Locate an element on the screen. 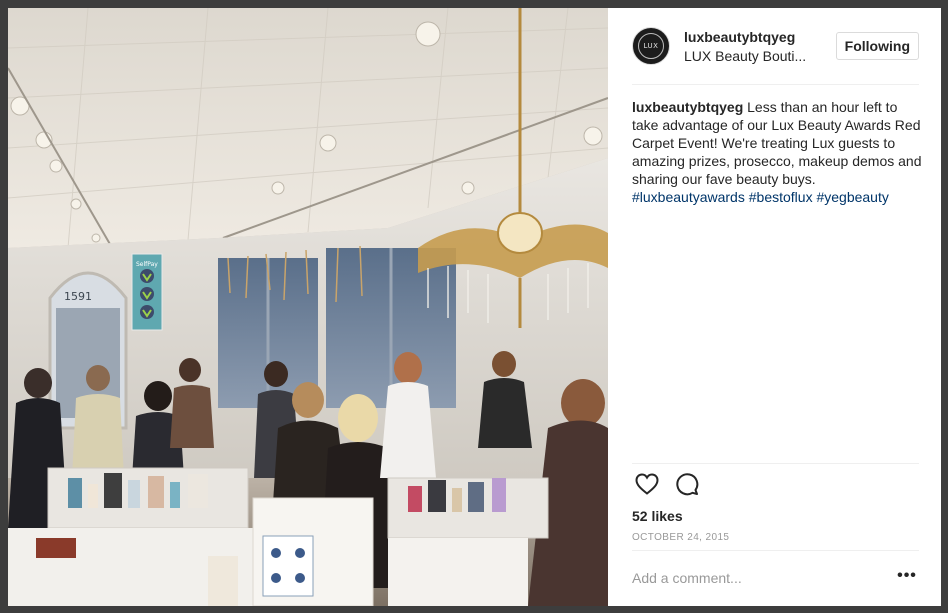  comment-icon is located at coordinates (687, 484).